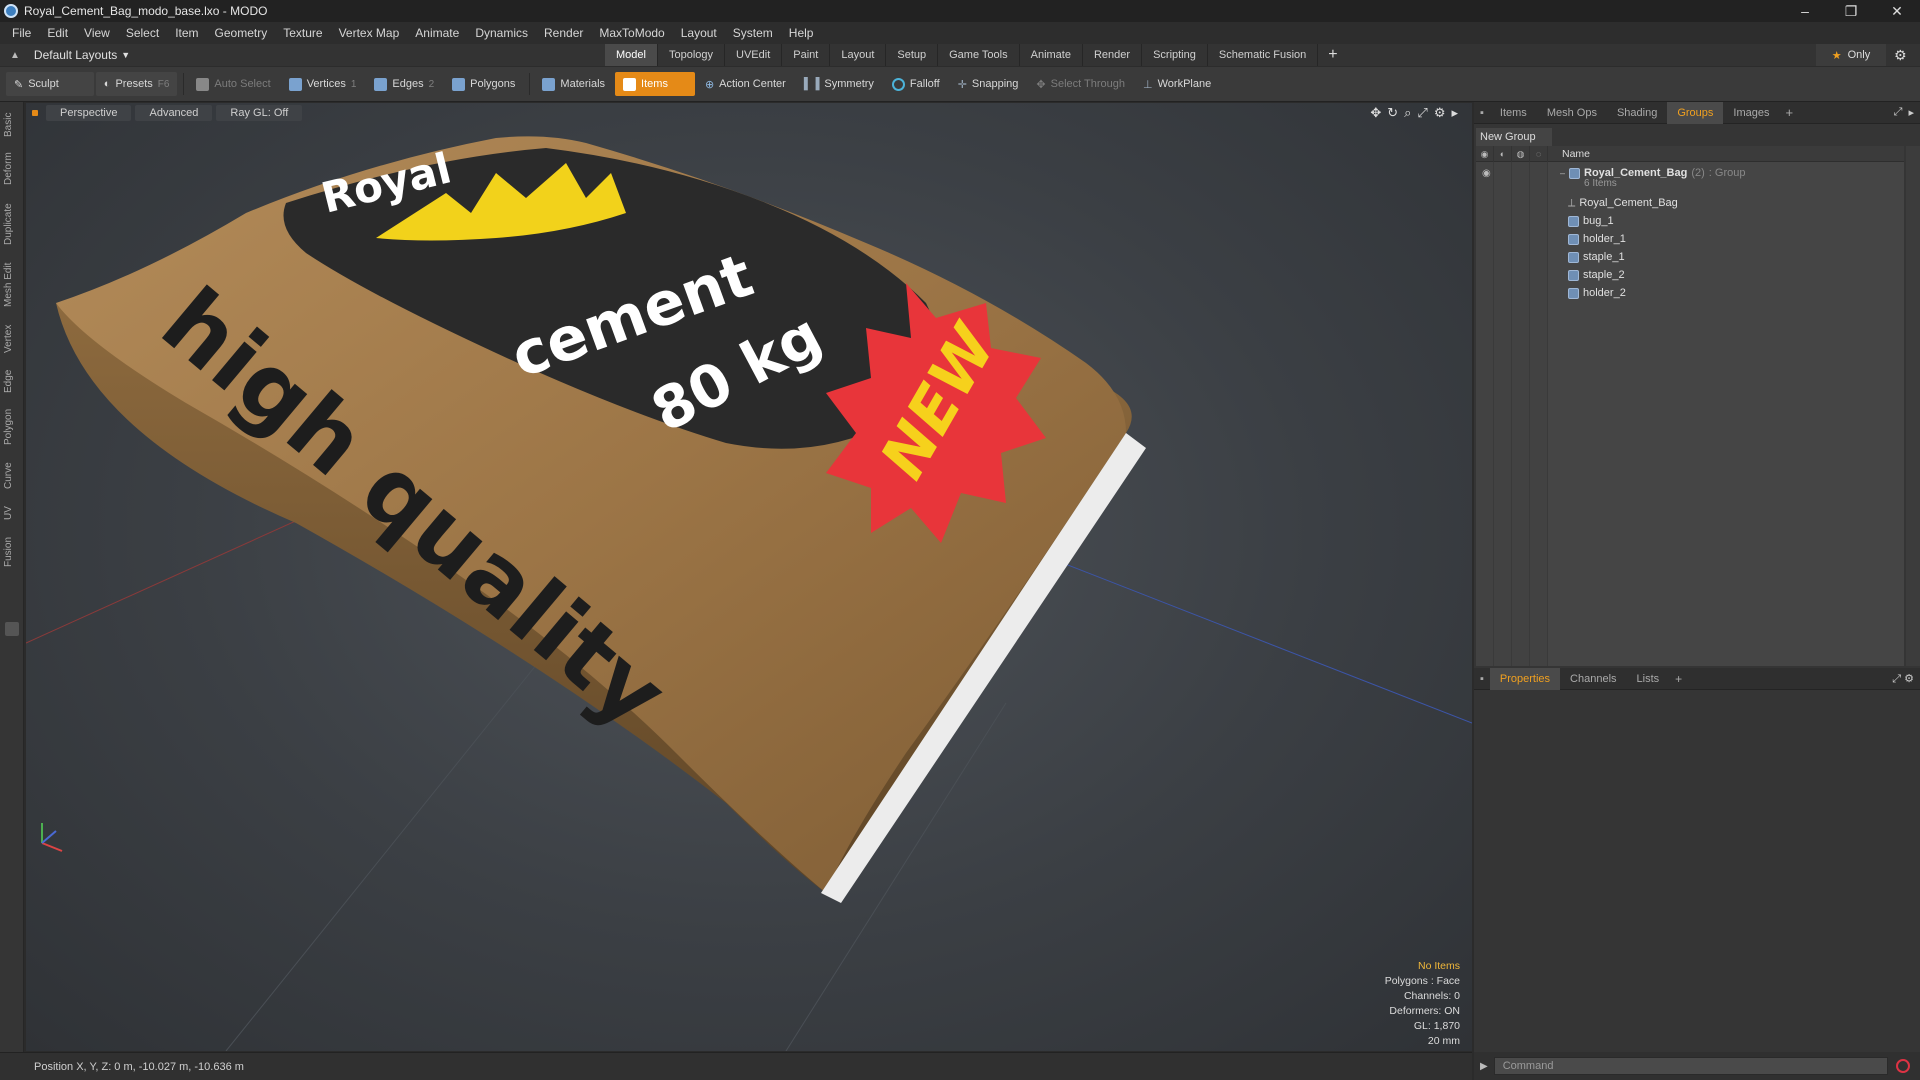  Describe the element at coordinates (323, 84) in the screenshot. I see `vertices-button: Vertices 1` at that location.